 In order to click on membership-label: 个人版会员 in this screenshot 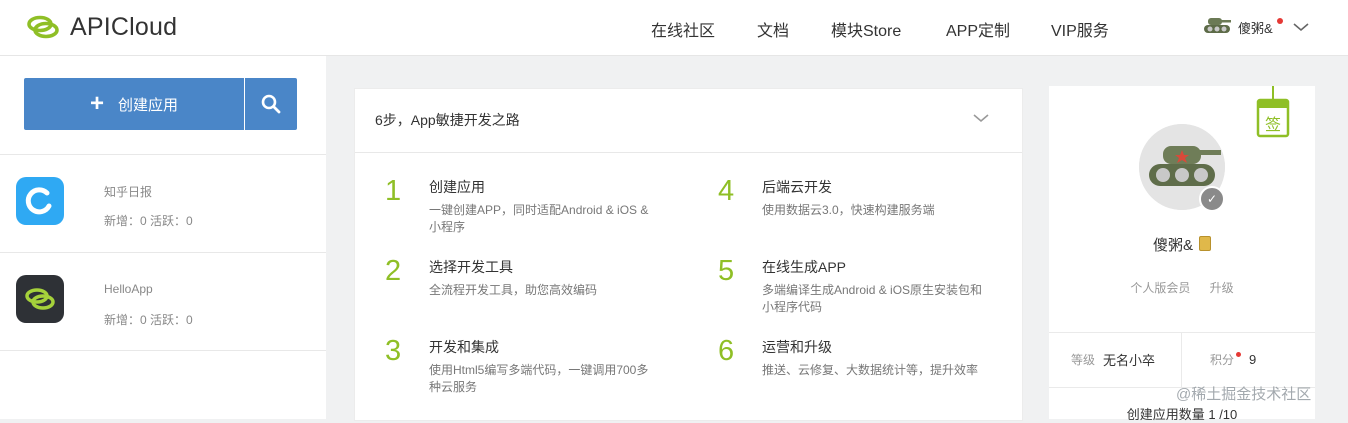, I will do `click(1160, 288)`.